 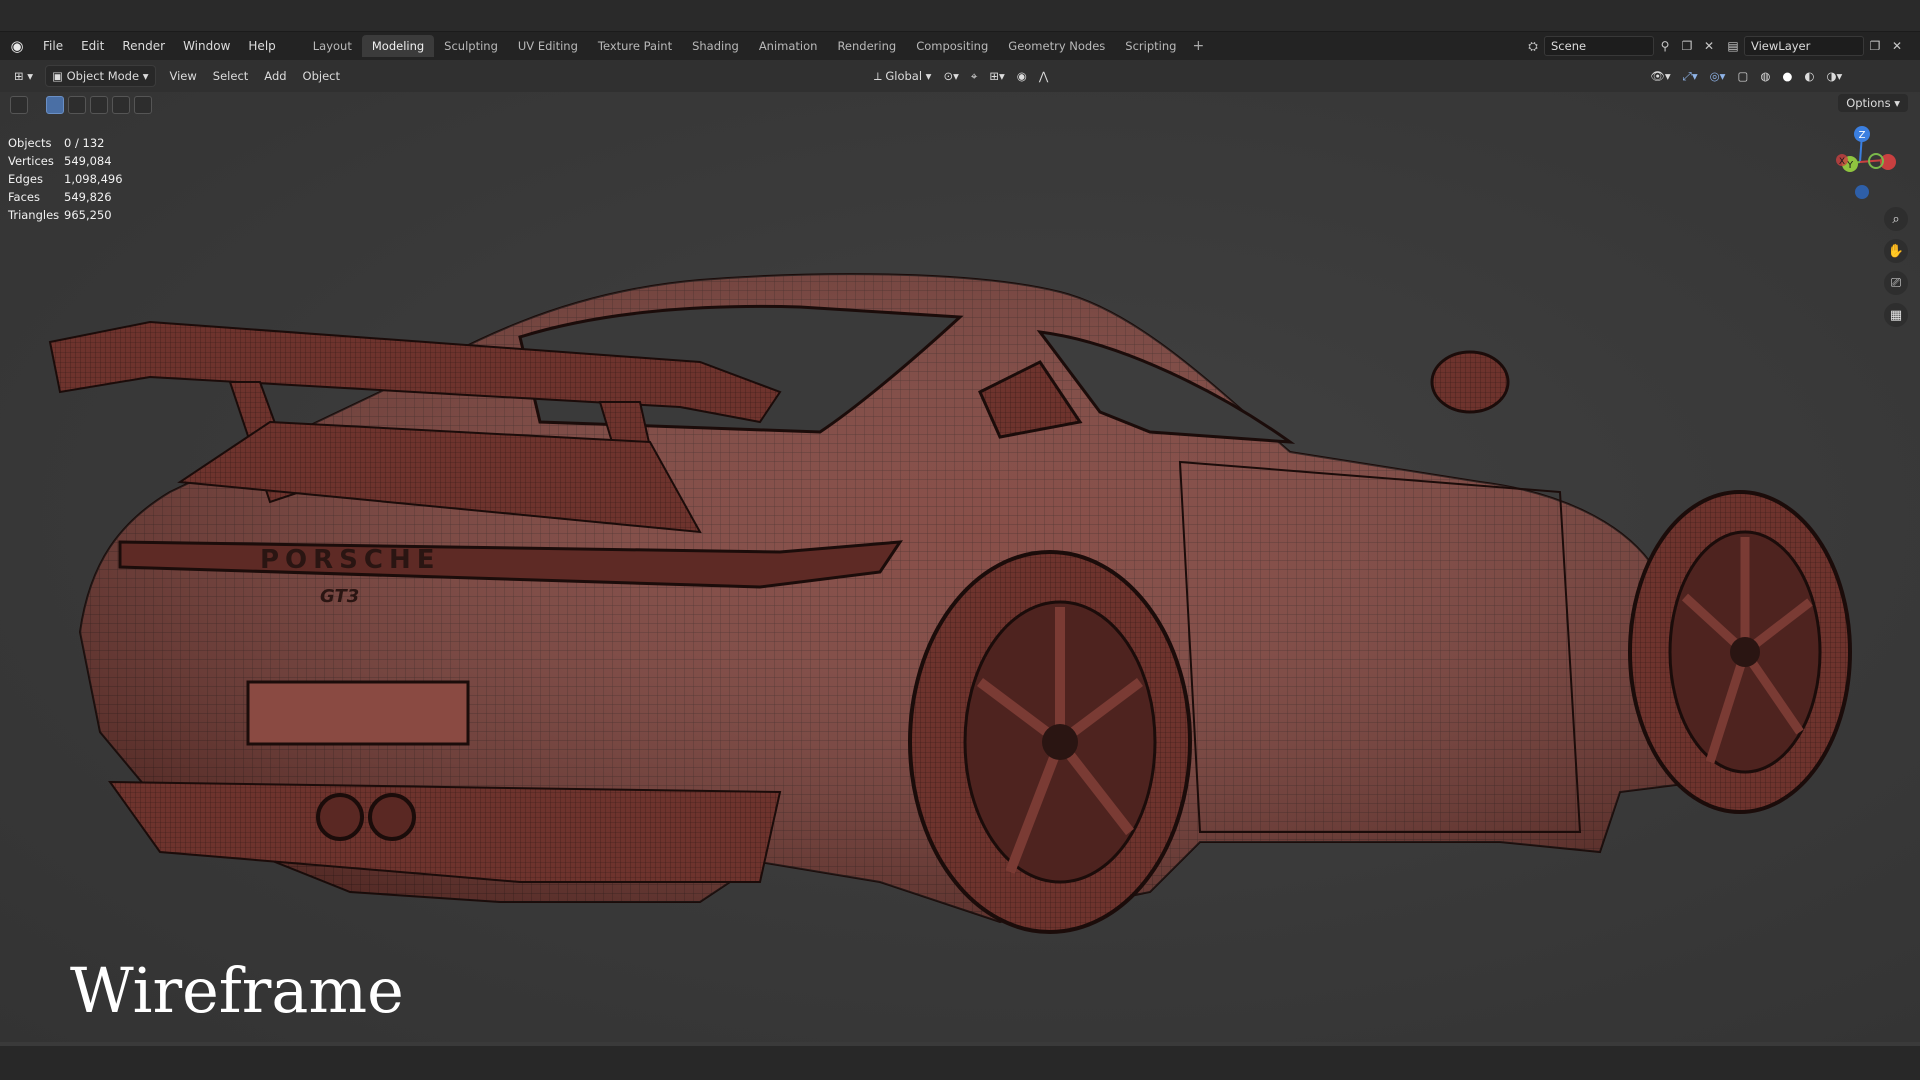 What do you see at coordinates (25, 179) in the screenshot?
I see `stat-label: Edges` at bounding box center [25, 179].